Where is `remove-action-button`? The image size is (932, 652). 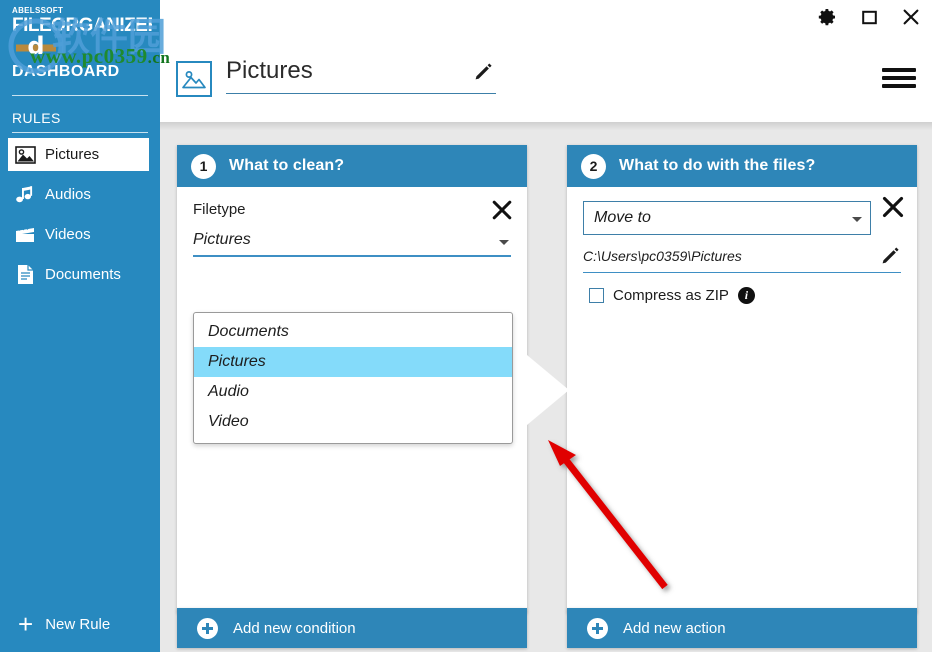 remove-action-button is located at coordinates (893, 207).